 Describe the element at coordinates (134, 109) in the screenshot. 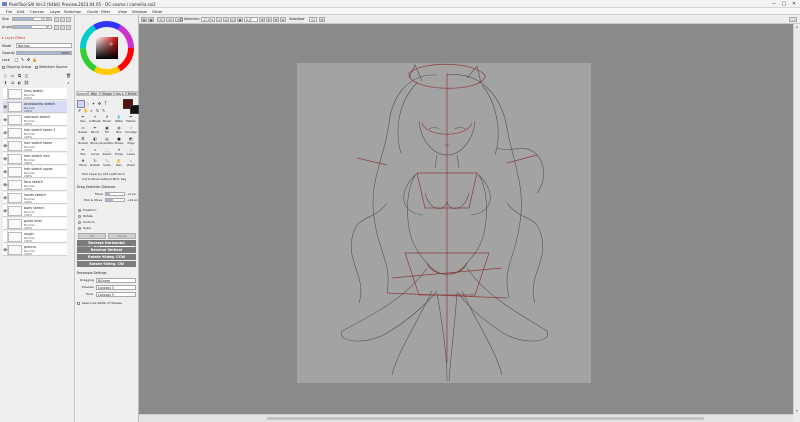

I see `secondary-color-swatch` at that location.